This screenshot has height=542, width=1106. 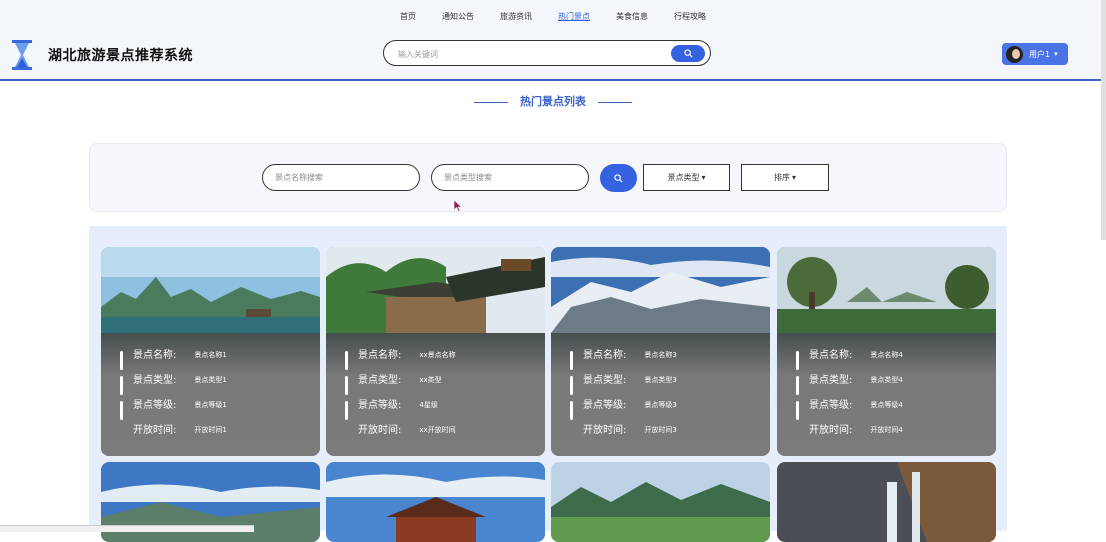 I want to click on user-menu-button: 用户1 ▾, so click(x=1035, y=54).